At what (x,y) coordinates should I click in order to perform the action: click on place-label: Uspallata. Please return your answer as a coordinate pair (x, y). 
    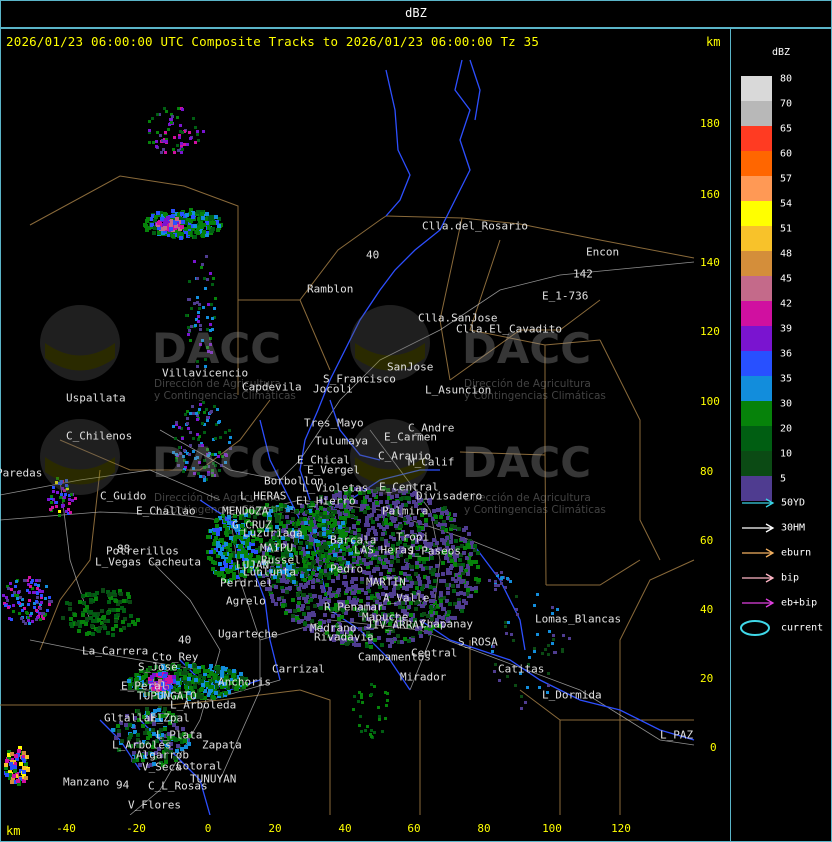
    Looking at the image, I should click on (96, 398).